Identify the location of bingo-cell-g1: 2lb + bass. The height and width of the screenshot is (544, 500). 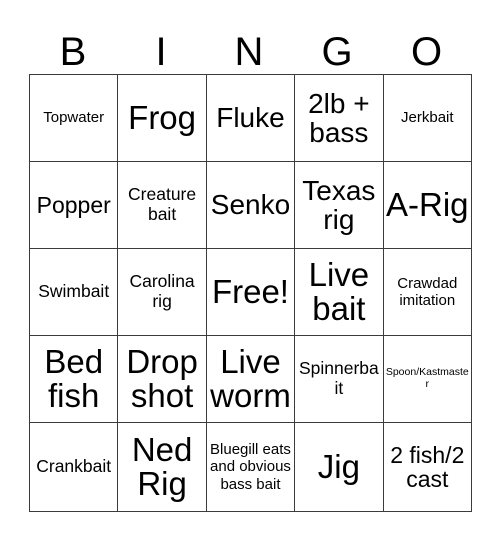
(339, 118).